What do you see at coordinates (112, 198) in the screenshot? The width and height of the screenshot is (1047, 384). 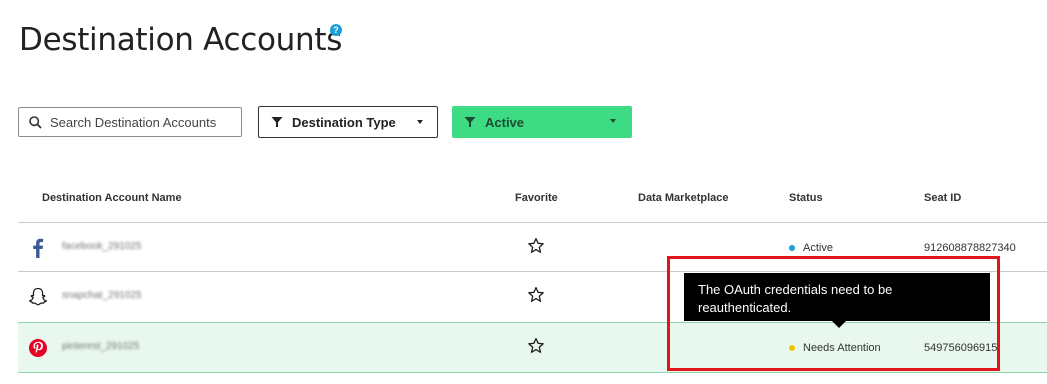 I see `column-header-name: Destination Account Name` at bounding box center [112, 198].